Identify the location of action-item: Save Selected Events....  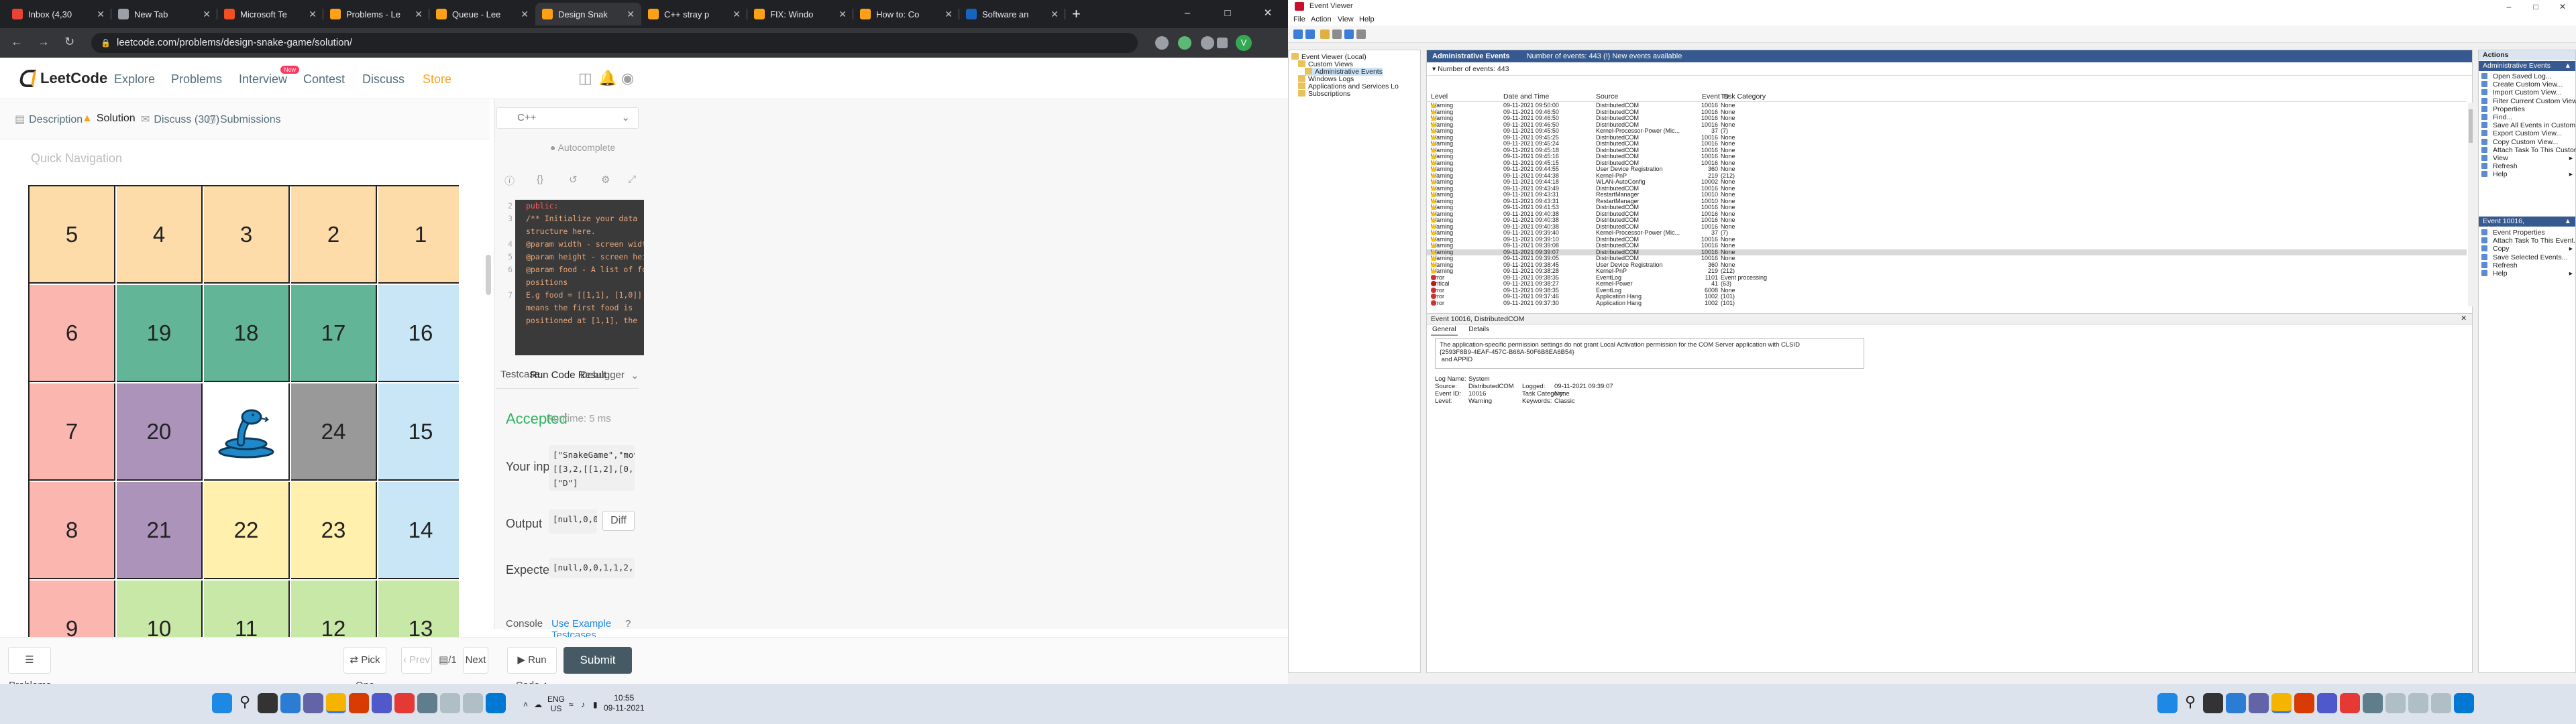
(2528, 257).